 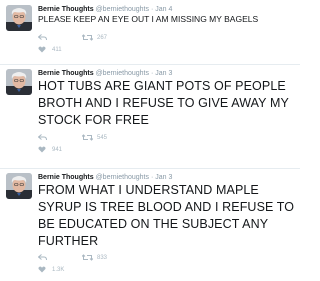 I want to click on like-button: 941, so click(x=50, y=149).